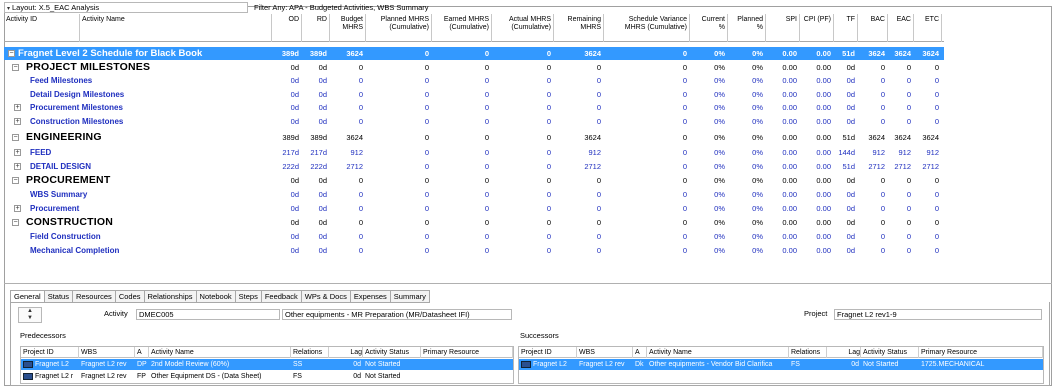 This screenshot has width=1056, height=392. Describe the element at coordinates (928, 28) in the screenshot. I see `column-header-etc: ETC` at that location.